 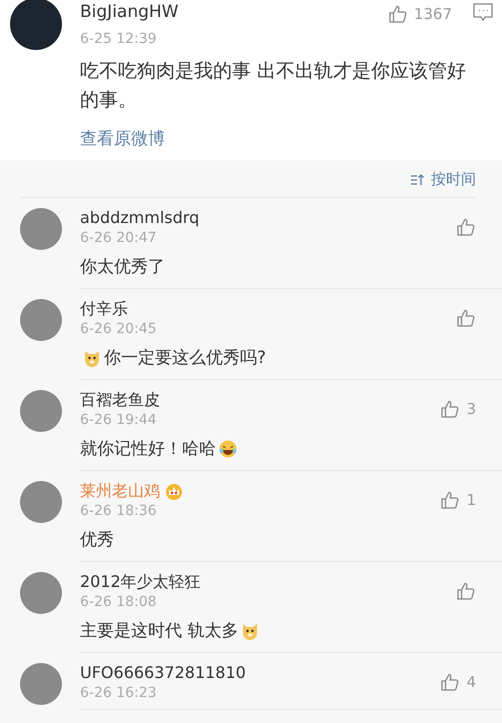 What do you see at coordinates (104, 309) in the screenshot?
I see `username: 付辛乐` at bounding box center [104, 309].